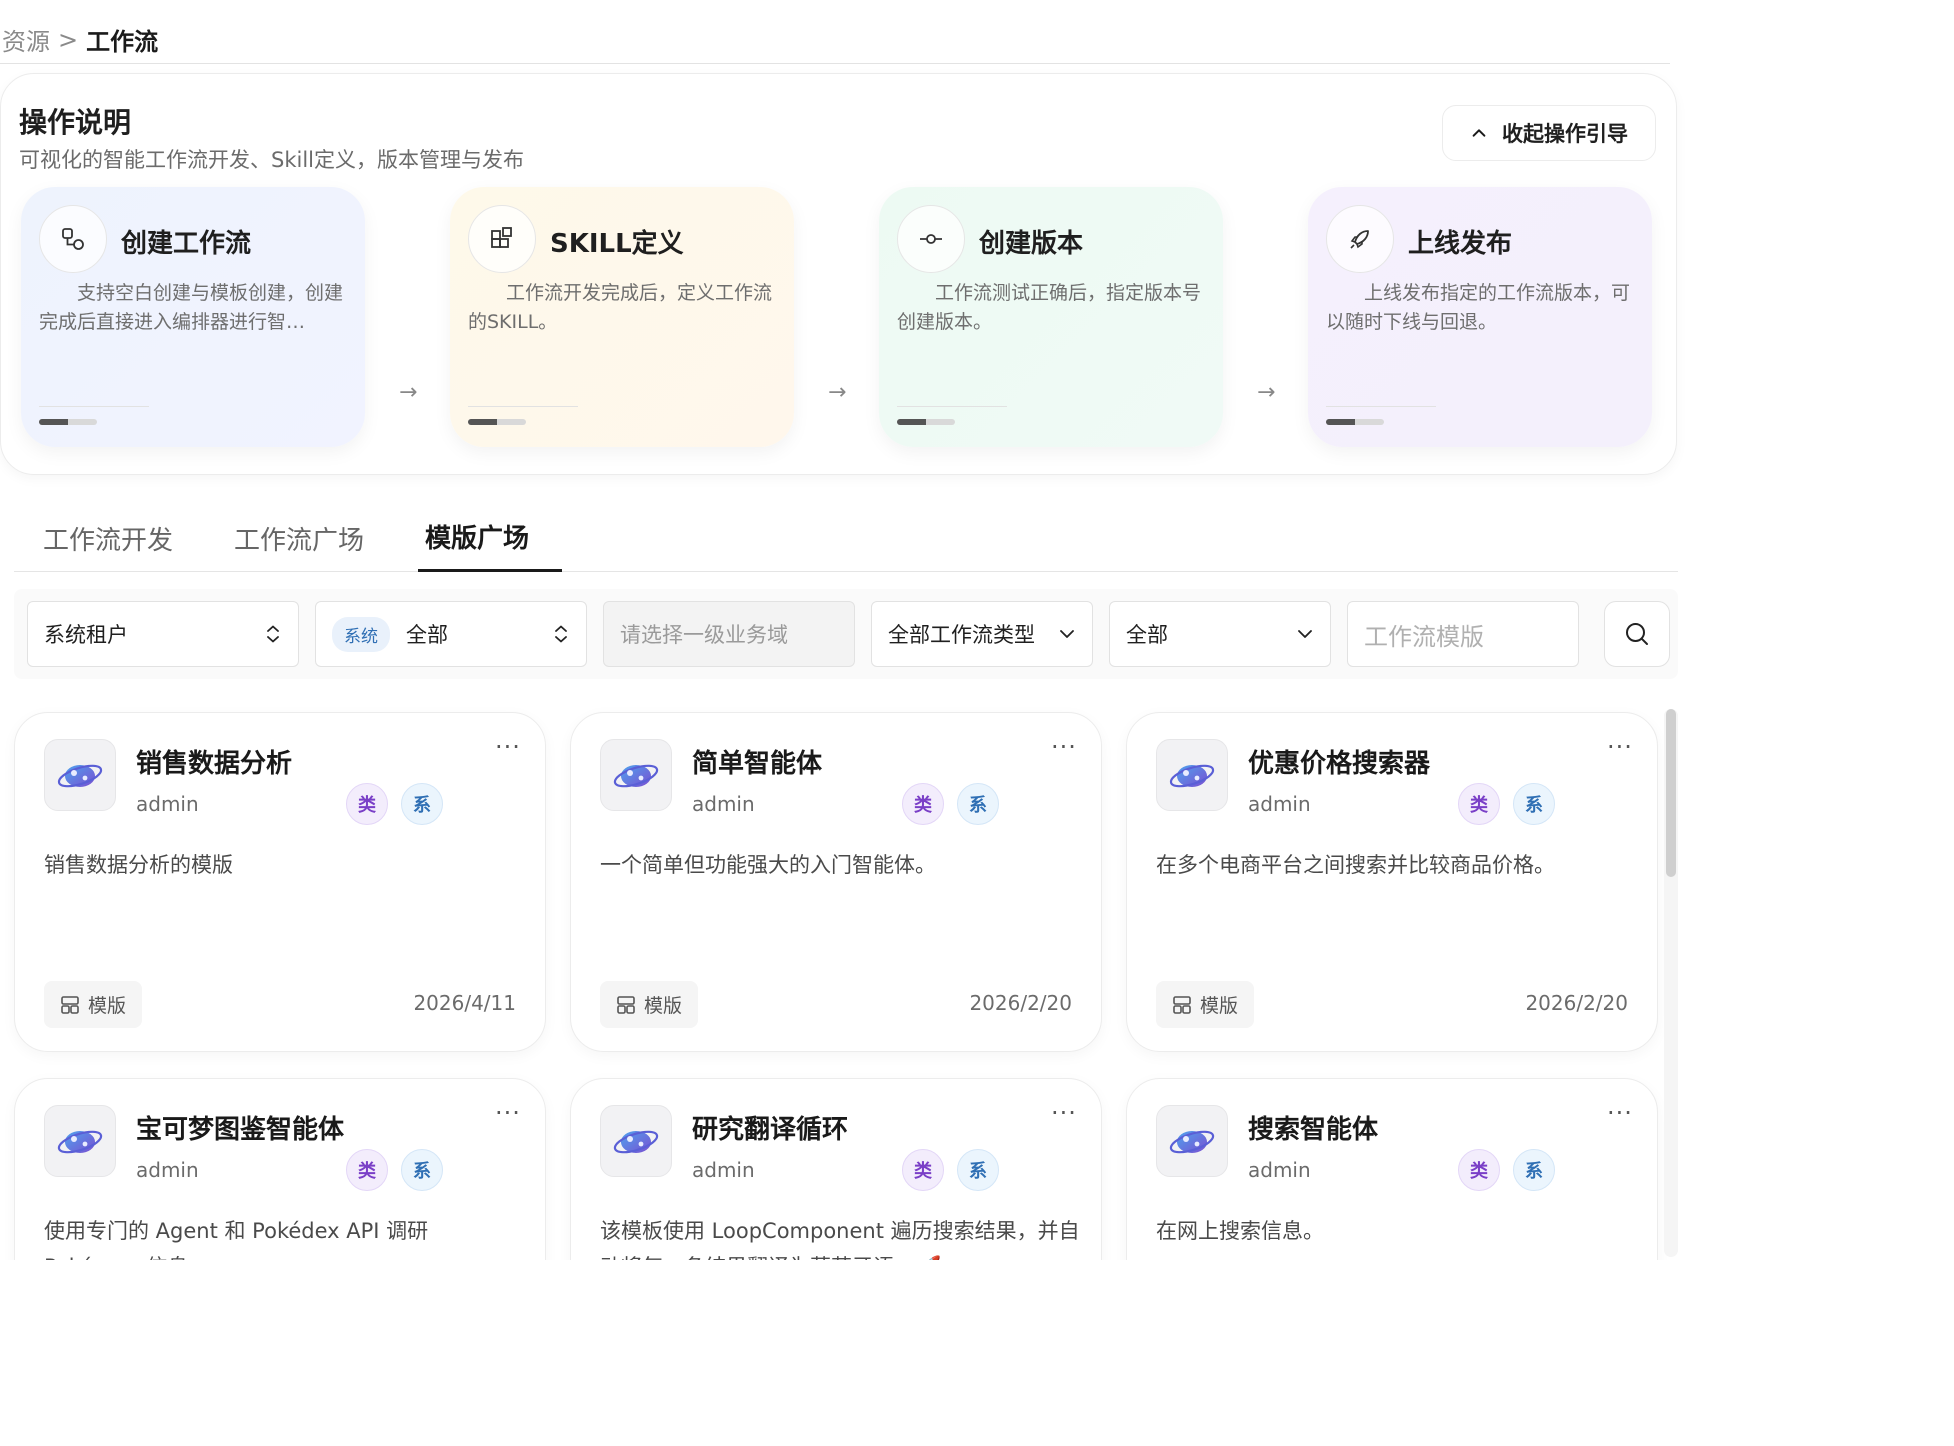 The image size is (1954, 1446). I want to click on step-title: SKILL定义, so click(617, 244).